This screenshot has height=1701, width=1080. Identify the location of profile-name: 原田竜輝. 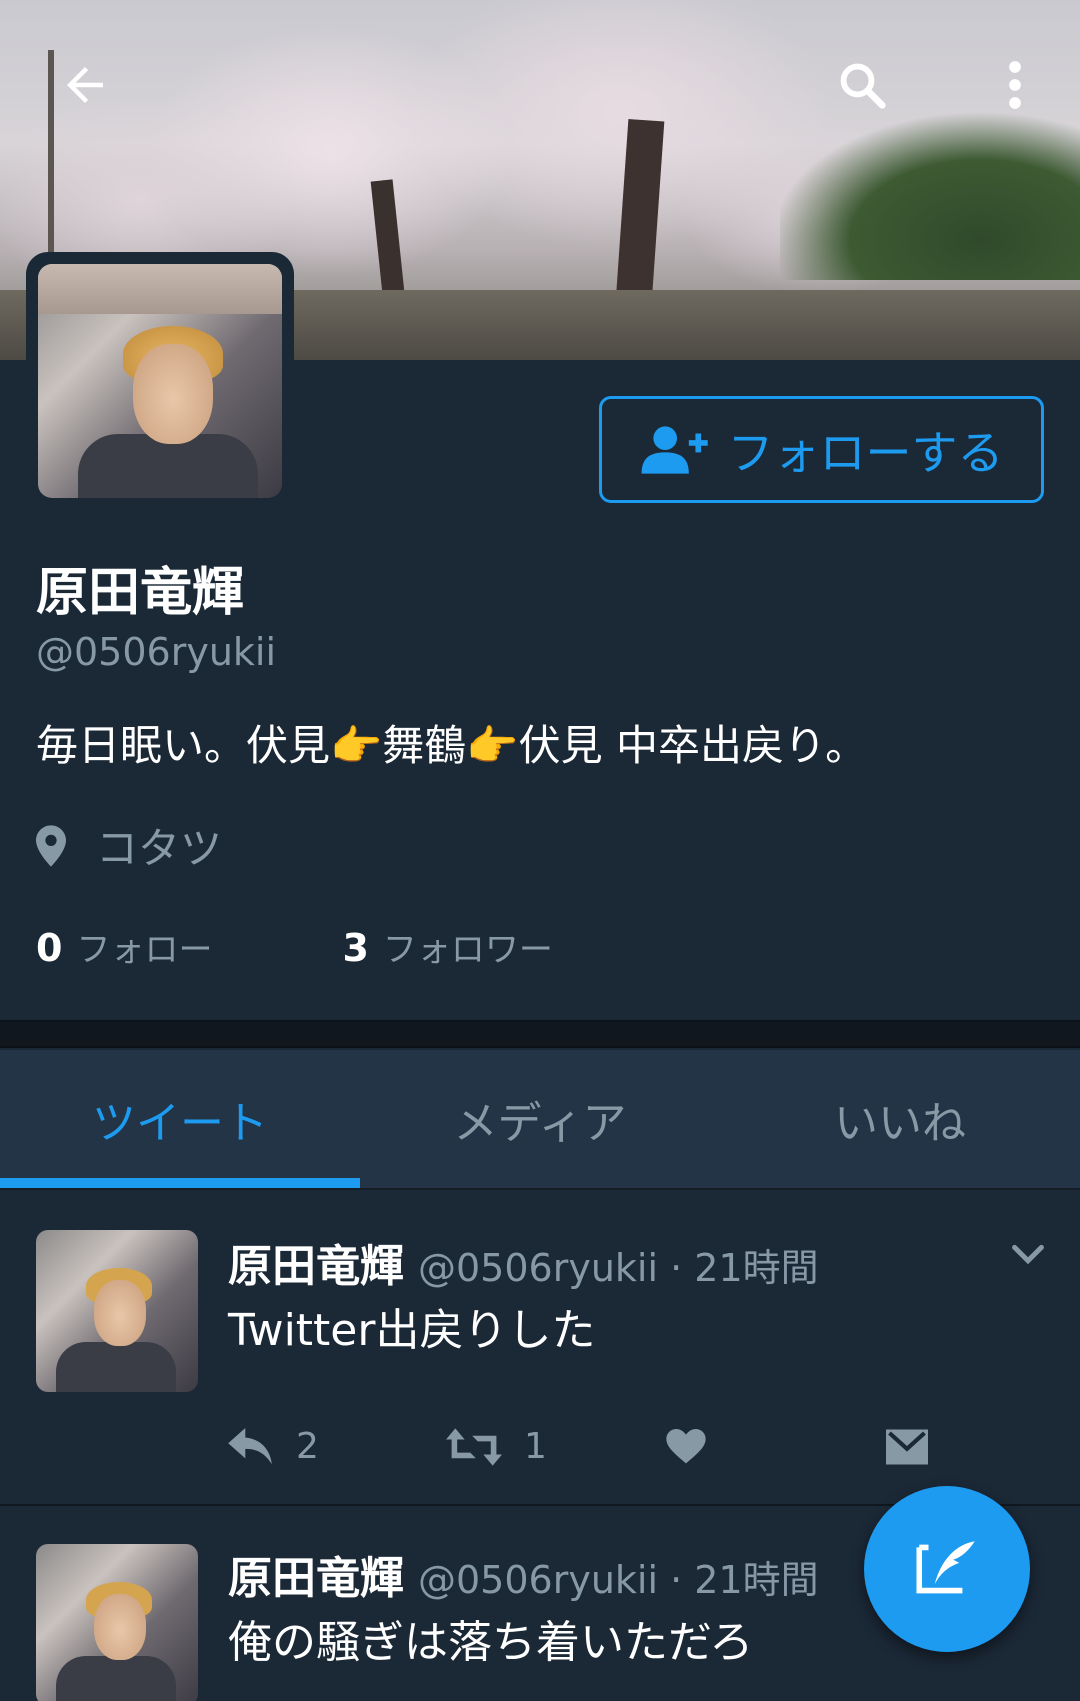
(140, 593).